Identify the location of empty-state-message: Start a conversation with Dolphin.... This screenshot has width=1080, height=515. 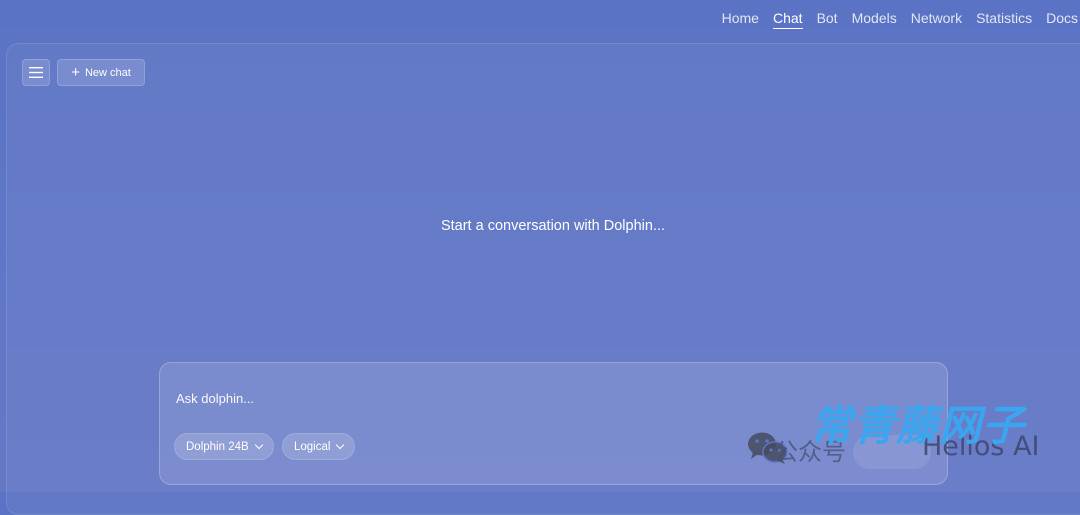
(553, 226).